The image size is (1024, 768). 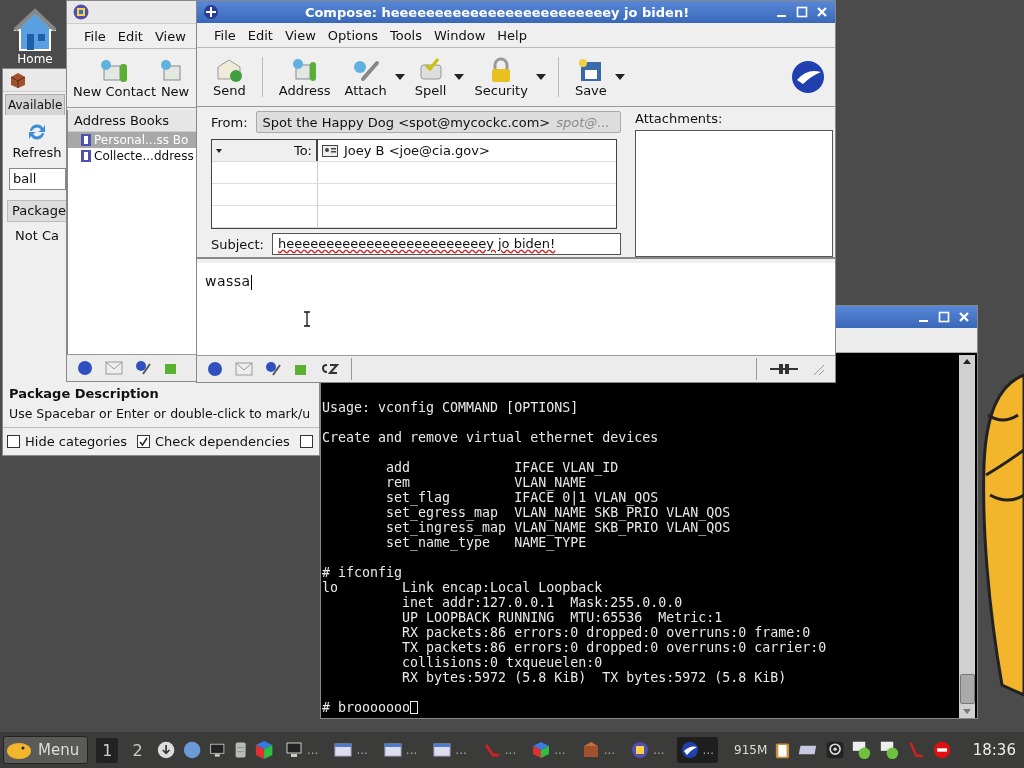 What do you see at coordinates (37, 140) in the screenshot?
I see `refresh-button: Refresh` at bounding box center [37, 140].